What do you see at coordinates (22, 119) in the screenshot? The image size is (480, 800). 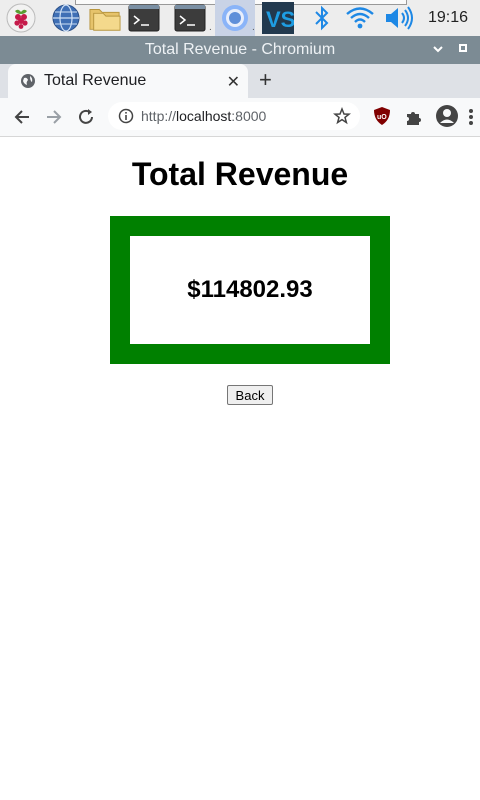 I see `back-arrow-icon` at bounding box center [22, 119].